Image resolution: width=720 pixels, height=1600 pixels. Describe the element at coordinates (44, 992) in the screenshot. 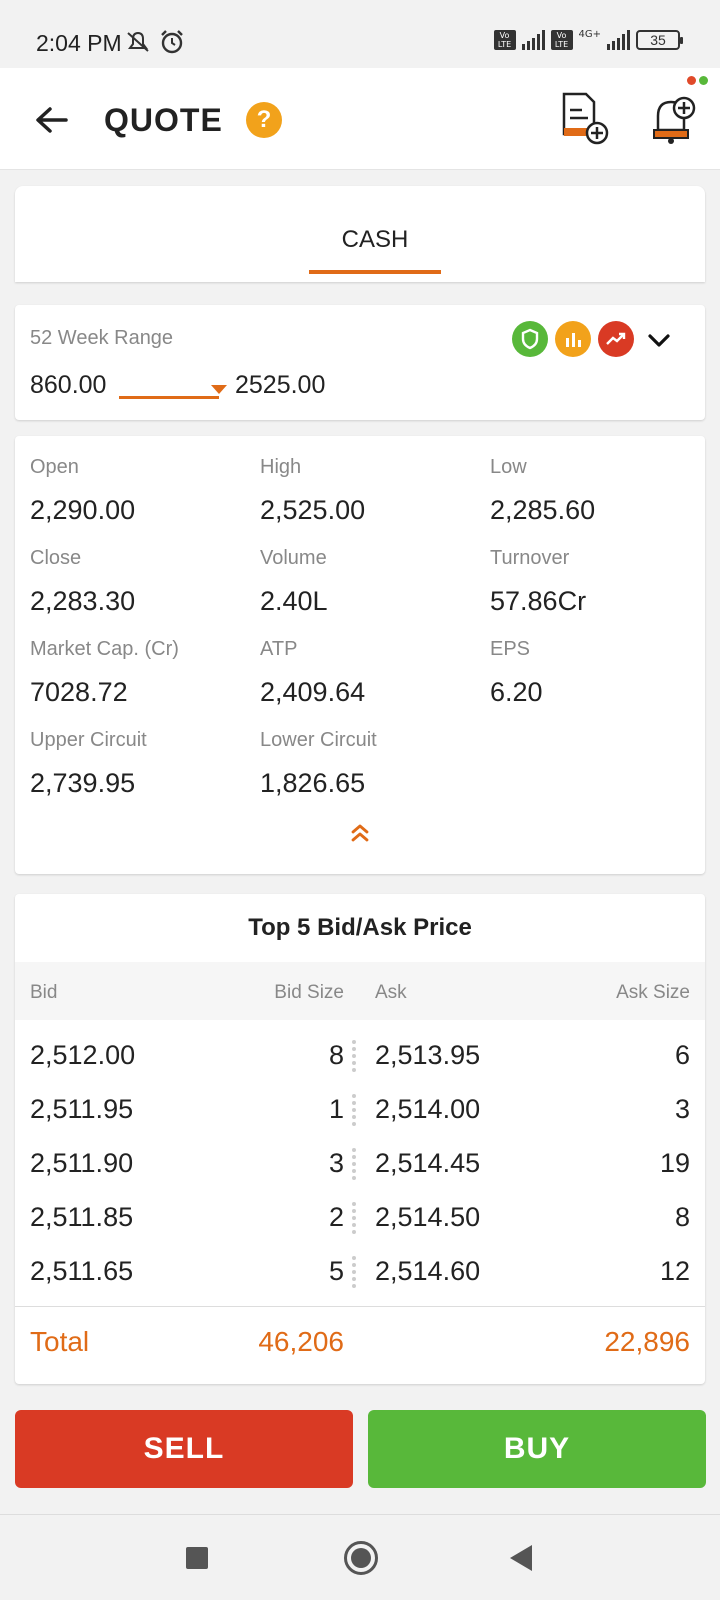

I see `header-bid: Bid` at that location.